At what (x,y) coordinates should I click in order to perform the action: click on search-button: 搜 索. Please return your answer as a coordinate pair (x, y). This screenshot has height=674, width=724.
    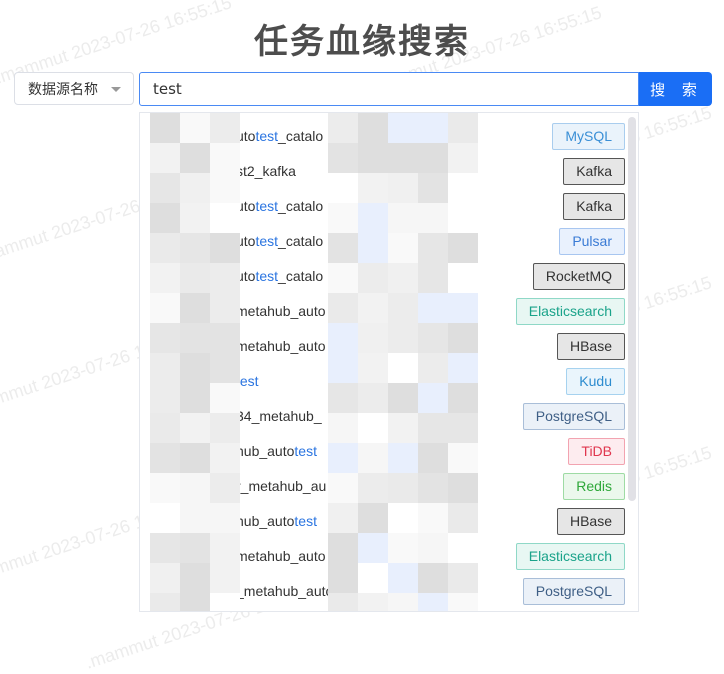
    Looking at the image, I should click on (675, 89).